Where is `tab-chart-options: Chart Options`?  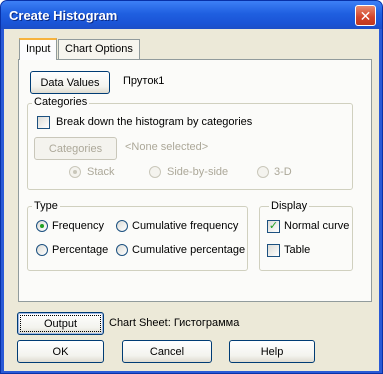
tab-chart-options: Chart Options is located at coordinates (99, 49).